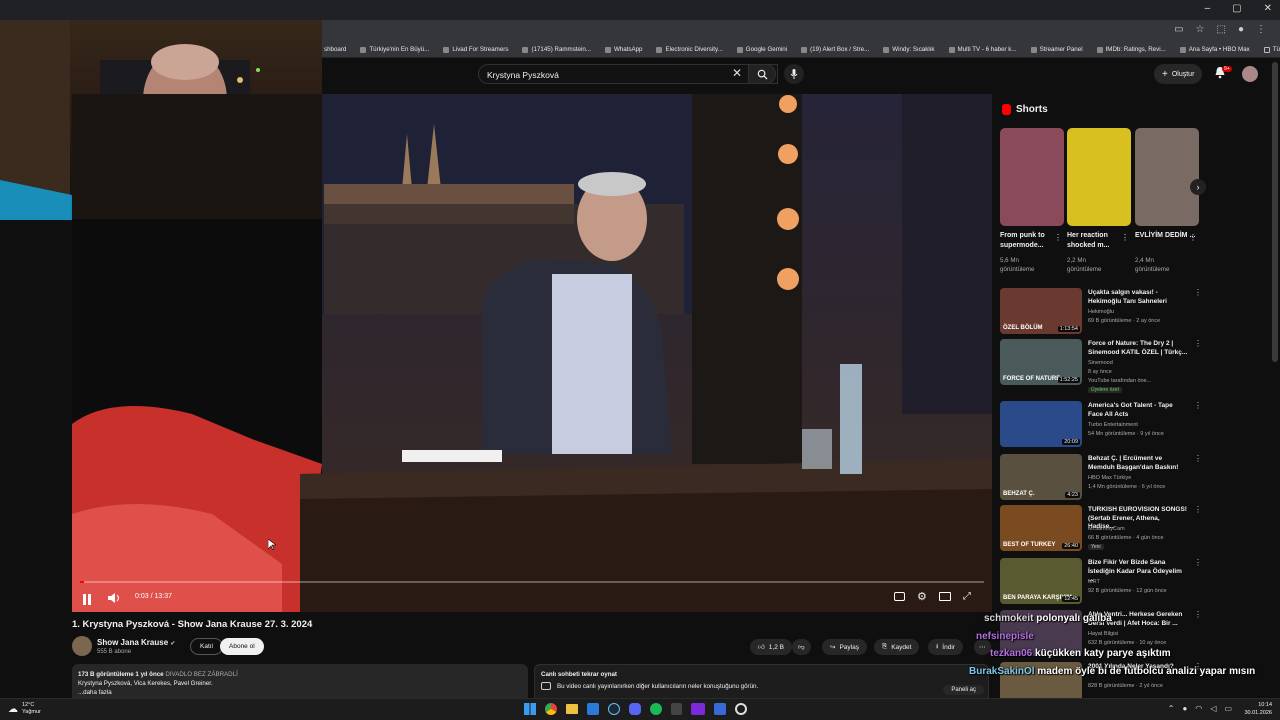 This screenshot has height=720, width=1280. What do you see at coordinates (335, 49) in the screenshot?
I see `bookmark-item: shboard` at bounding box center [335, 49].